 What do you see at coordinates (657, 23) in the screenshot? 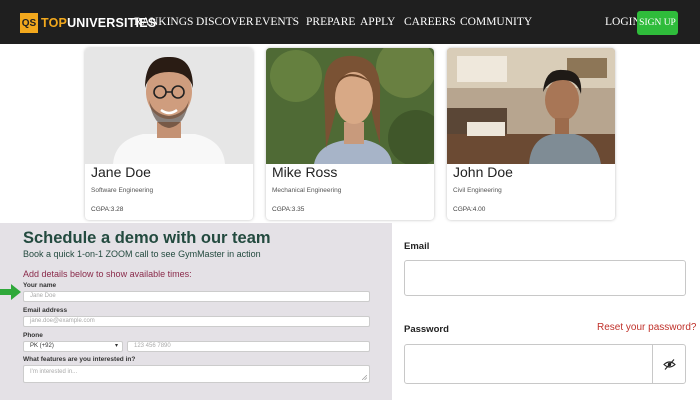
I see `signup-button: SIGN UP` at bounding box center [657, 23].